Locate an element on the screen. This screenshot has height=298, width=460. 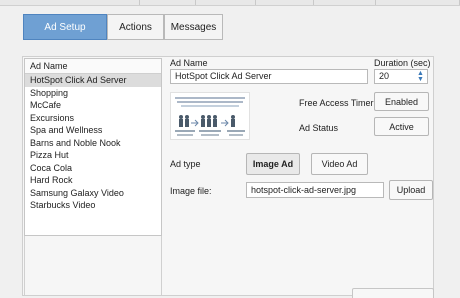
ad-thumbnail-image is located at coordinates (210, 116).